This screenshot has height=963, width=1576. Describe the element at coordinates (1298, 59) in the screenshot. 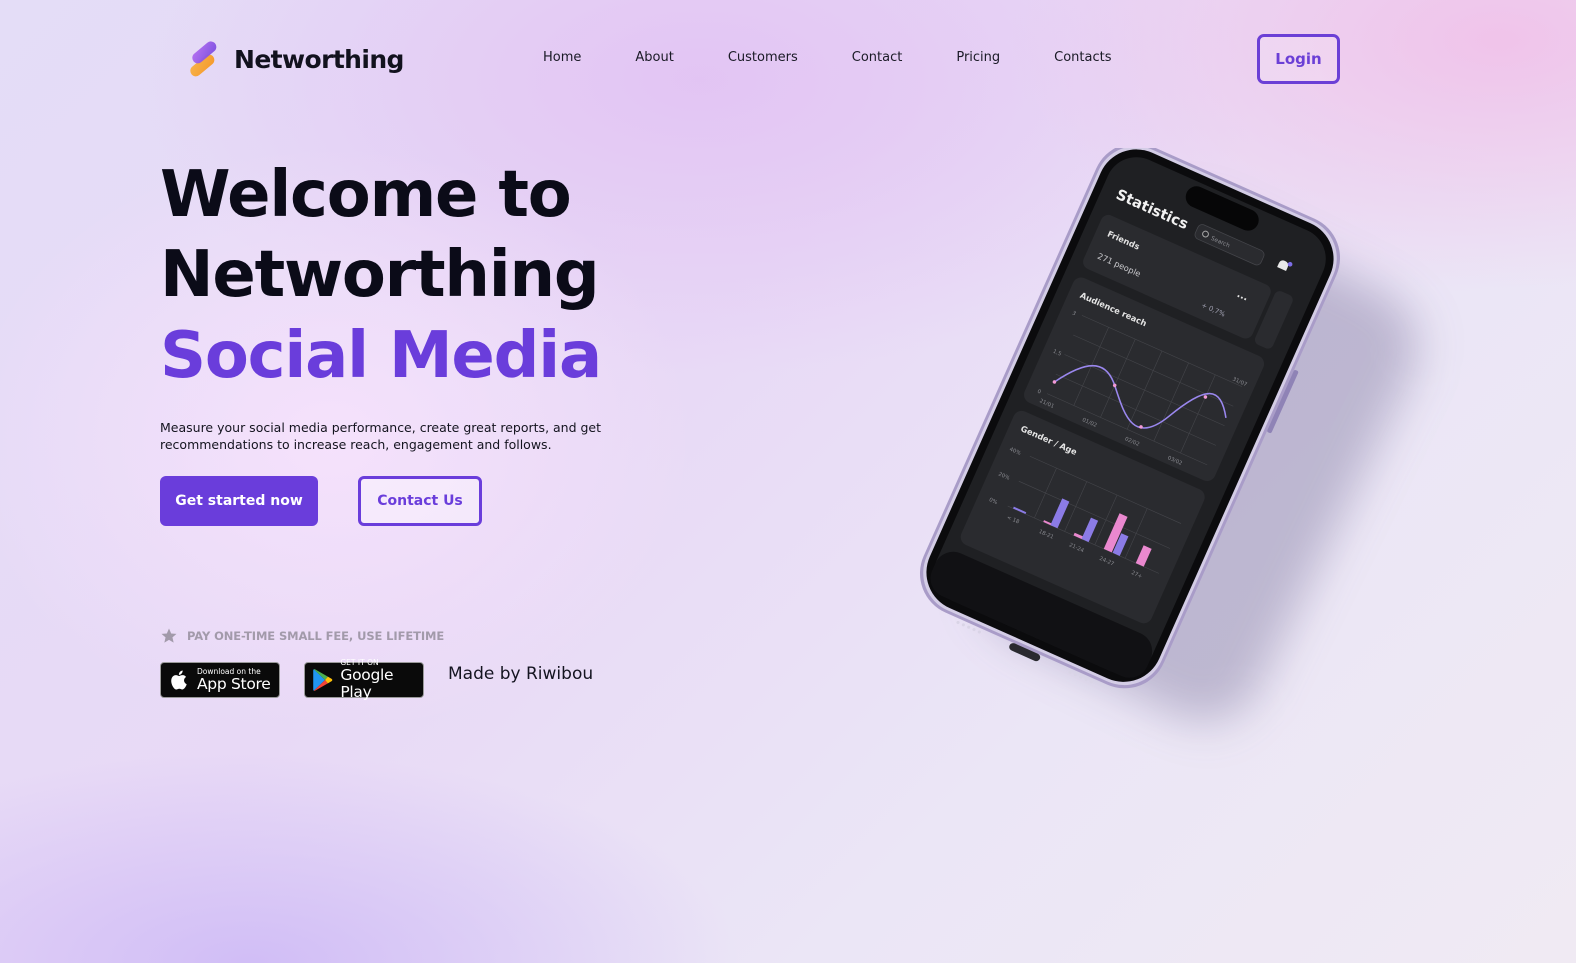

I see `login-button: Login` at that location.